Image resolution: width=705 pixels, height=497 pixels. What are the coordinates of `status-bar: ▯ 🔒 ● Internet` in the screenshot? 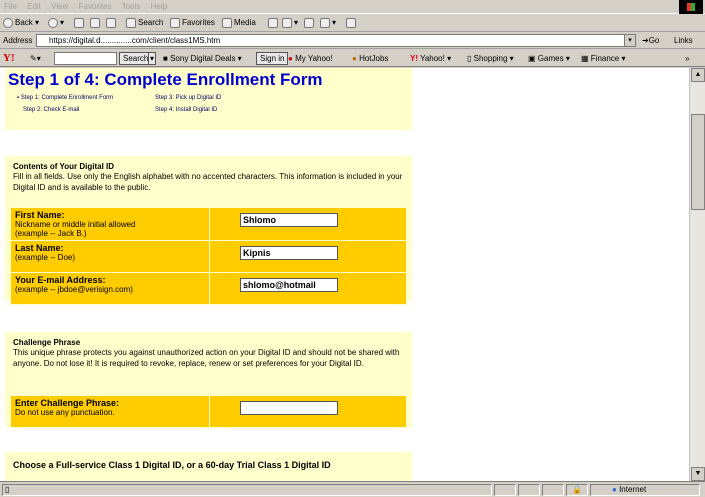 It's located at (352, 489).